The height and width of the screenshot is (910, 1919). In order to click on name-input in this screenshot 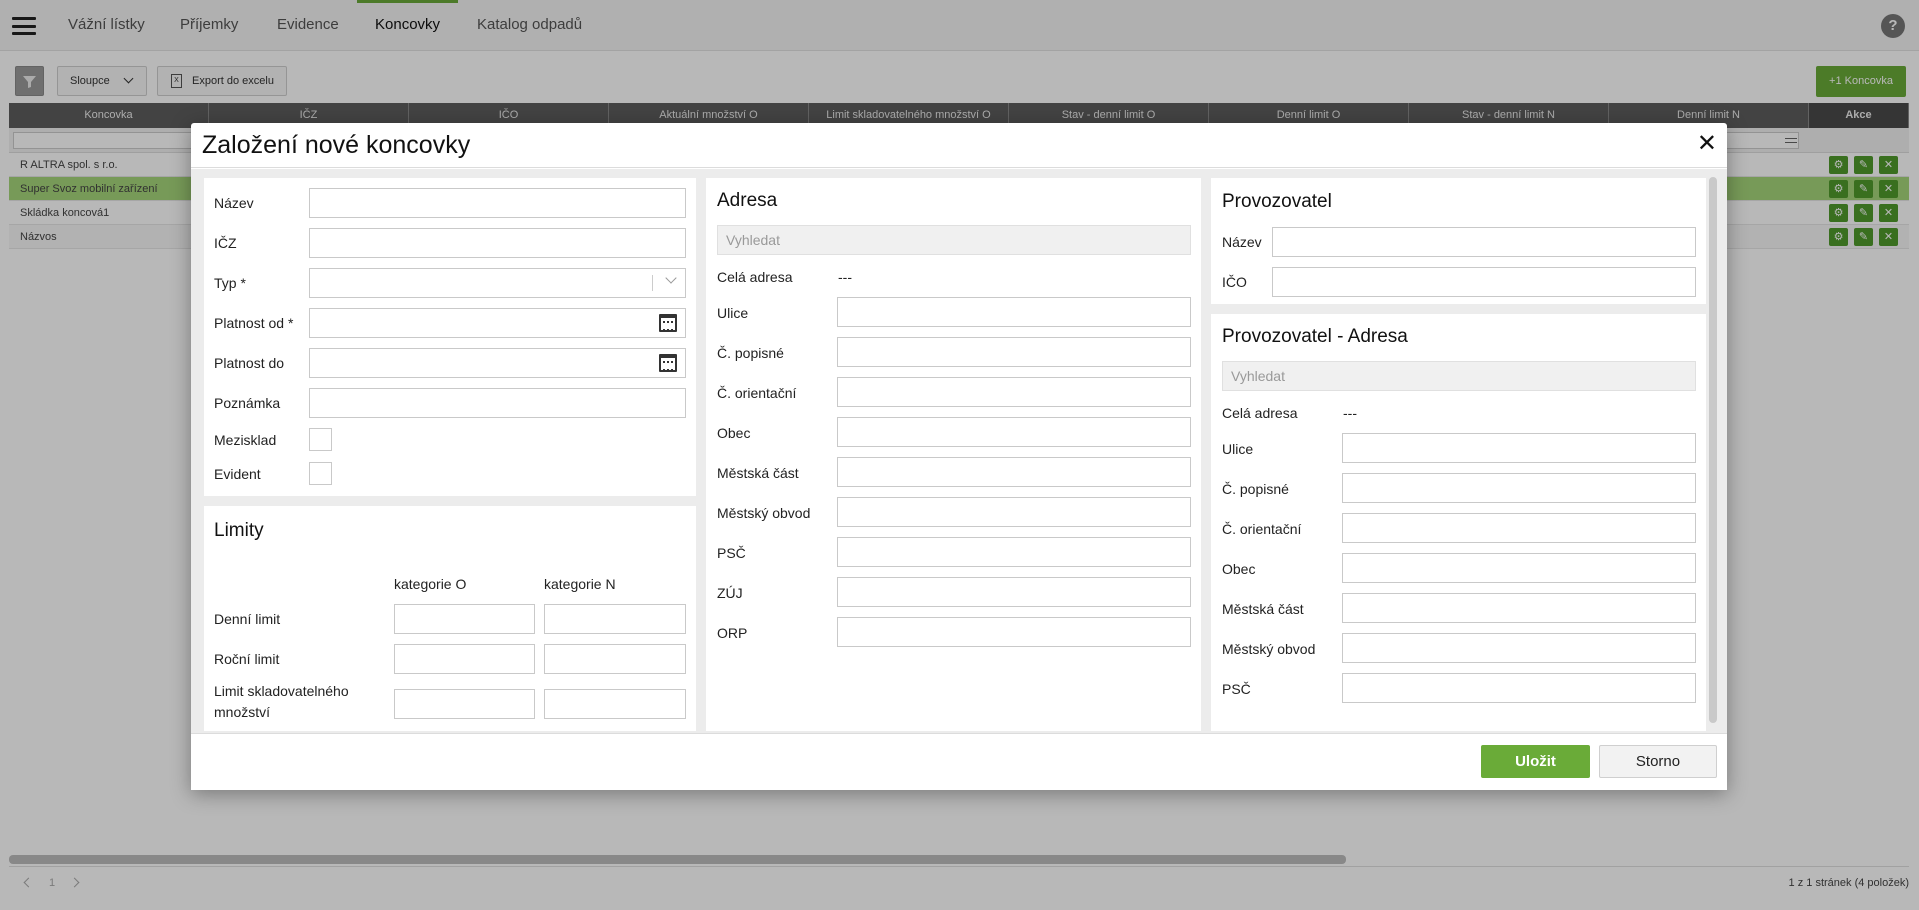, I will do `click(497, 203)`.